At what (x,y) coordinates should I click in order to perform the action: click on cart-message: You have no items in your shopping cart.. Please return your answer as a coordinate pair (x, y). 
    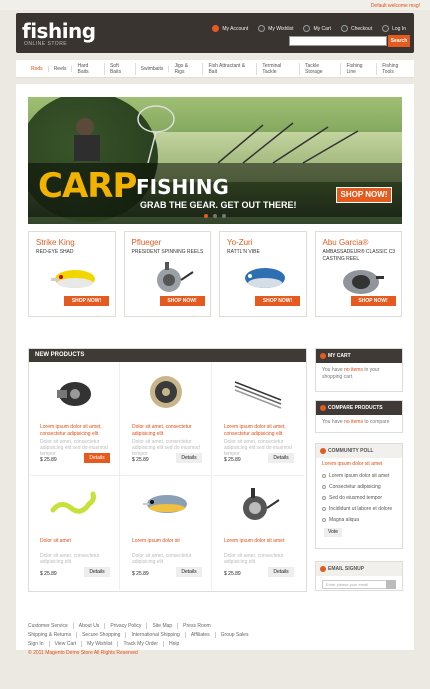
    Looking at the image, I should click on (359, 374).